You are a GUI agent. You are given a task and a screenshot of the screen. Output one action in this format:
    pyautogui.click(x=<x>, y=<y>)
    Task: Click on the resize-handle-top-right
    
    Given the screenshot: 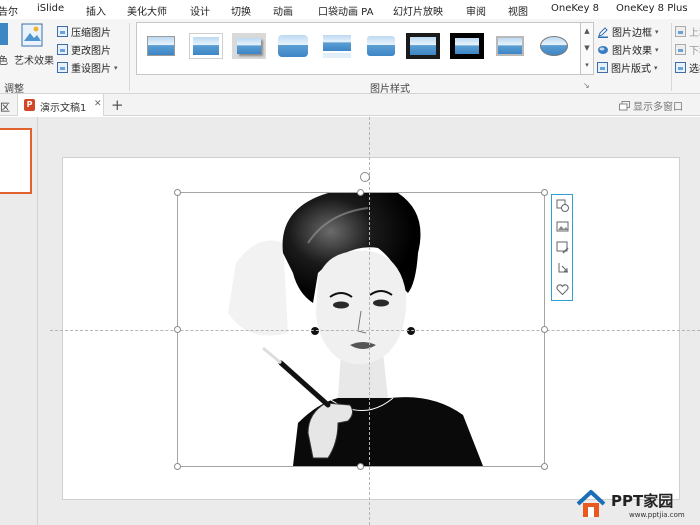 What is the action you would take?
    pyautogui.click(x=544, y=192)
    